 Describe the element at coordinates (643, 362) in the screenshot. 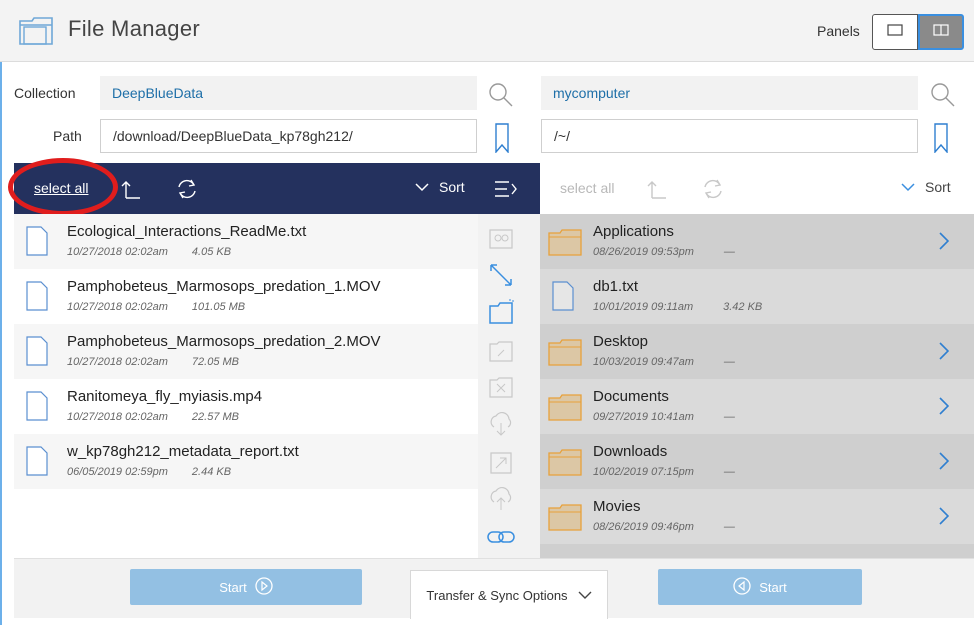

I see `folder-date: 10/03/2019 09:47am` at that location.